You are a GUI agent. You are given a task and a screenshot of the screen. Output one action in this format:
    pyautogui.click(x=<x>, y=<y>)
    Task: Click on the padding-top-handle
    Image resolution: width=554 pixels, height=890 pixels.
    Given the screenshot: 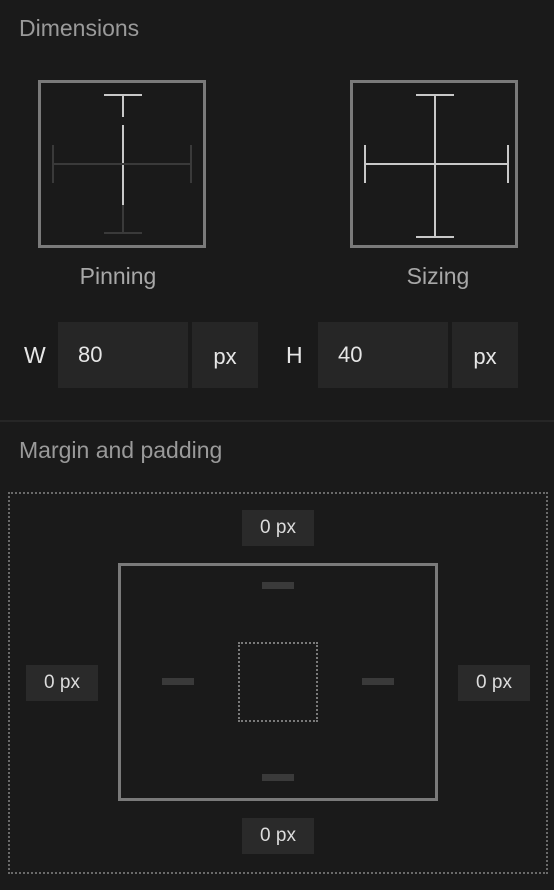 What is the action you would take?
    pyautogui.click(x=278, y=585)
    